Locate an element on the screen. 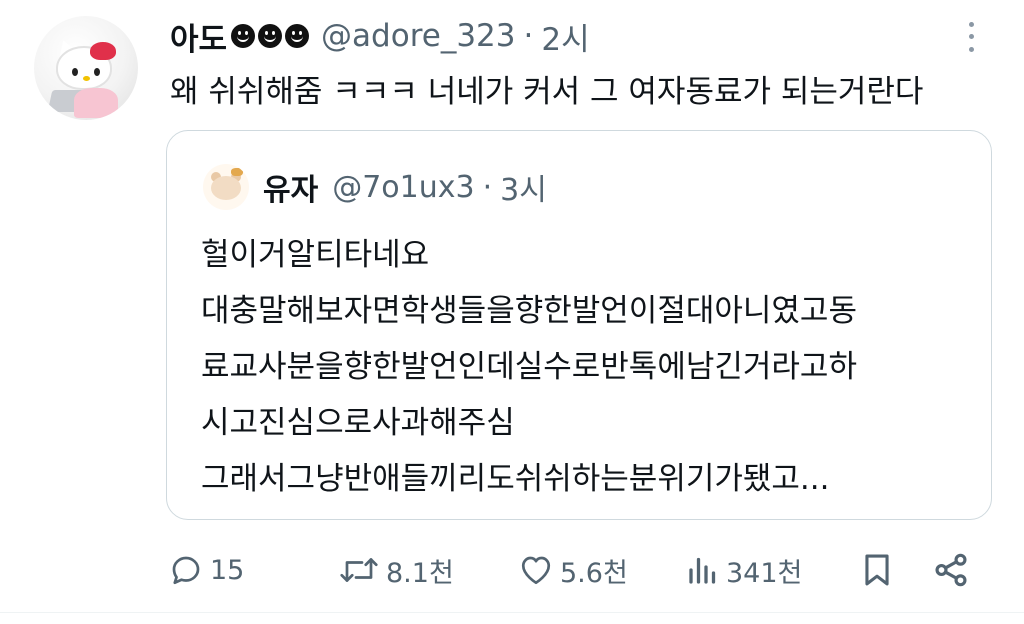 This screenshot has width=1024, height=624. retweet-button: 8.1천 is located at coordinates (396, 570).